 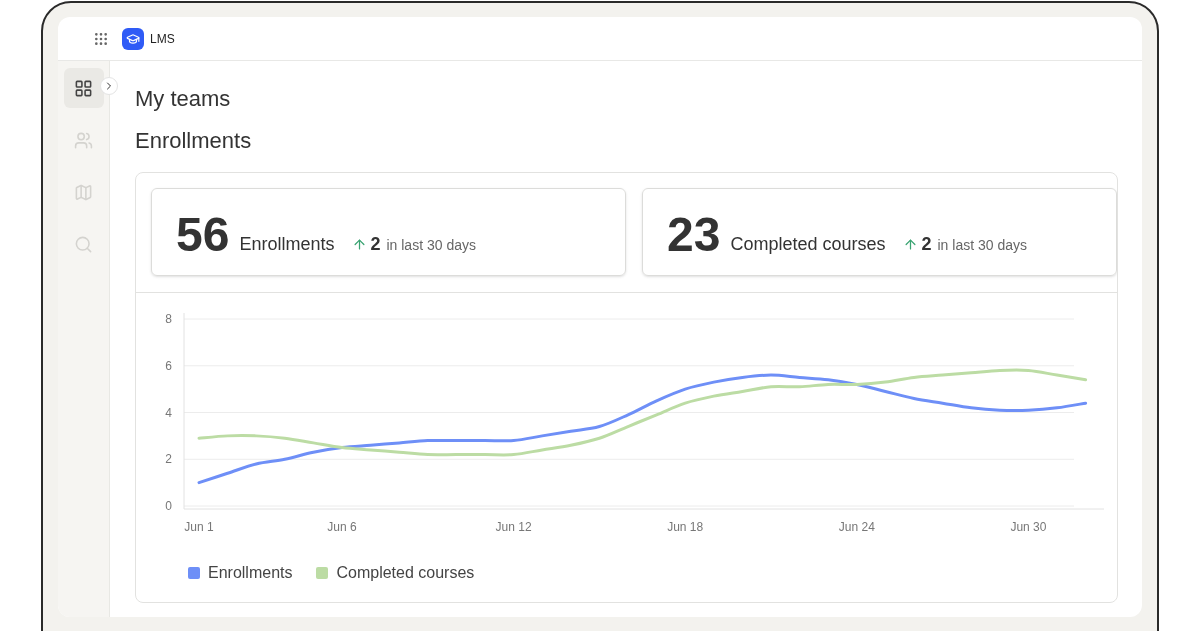 I want to click on dashboard-nav-button, so click(x=83, y=88).